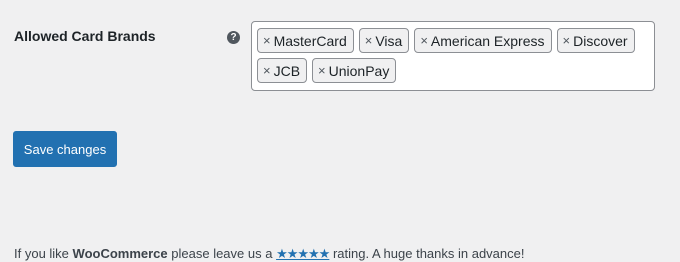 Image resolution: width=680 pixels, height=262 pixels. Describe the element at coordinates (567, 40) in the screenshot. I see `remove-discover-icon: ×` at that location.